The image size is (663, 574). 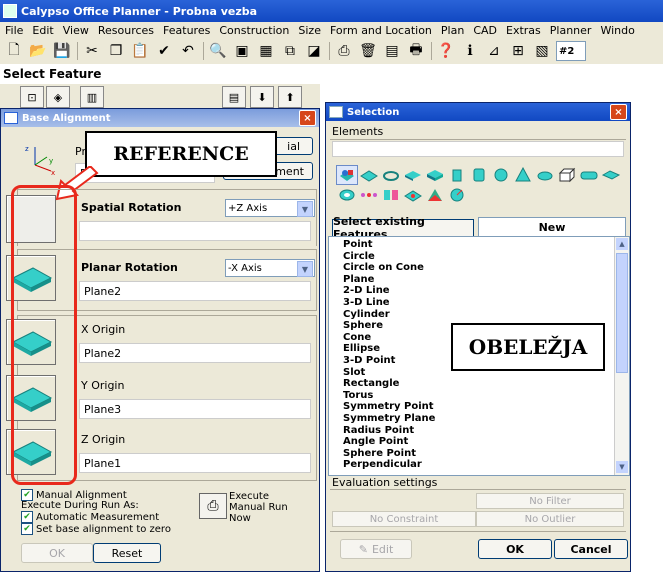 What do you see at coordinates (262, 97) in the screenshot?
I see `arrow-down-icon: ⬇` at bounding box center [262, 97].